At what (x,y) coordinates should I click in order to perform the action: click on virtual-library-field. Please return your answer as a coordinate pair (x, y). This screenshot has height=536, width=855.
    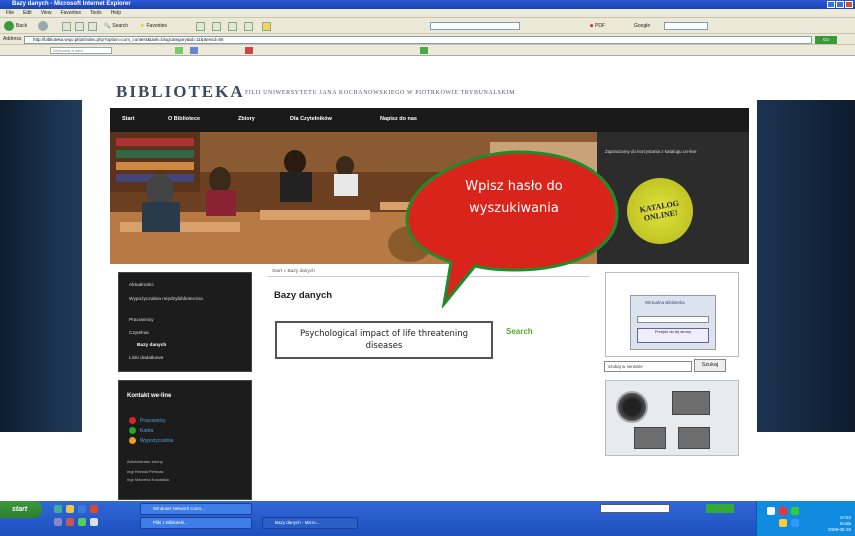
    Looking at the image, I should click on (673, 319).